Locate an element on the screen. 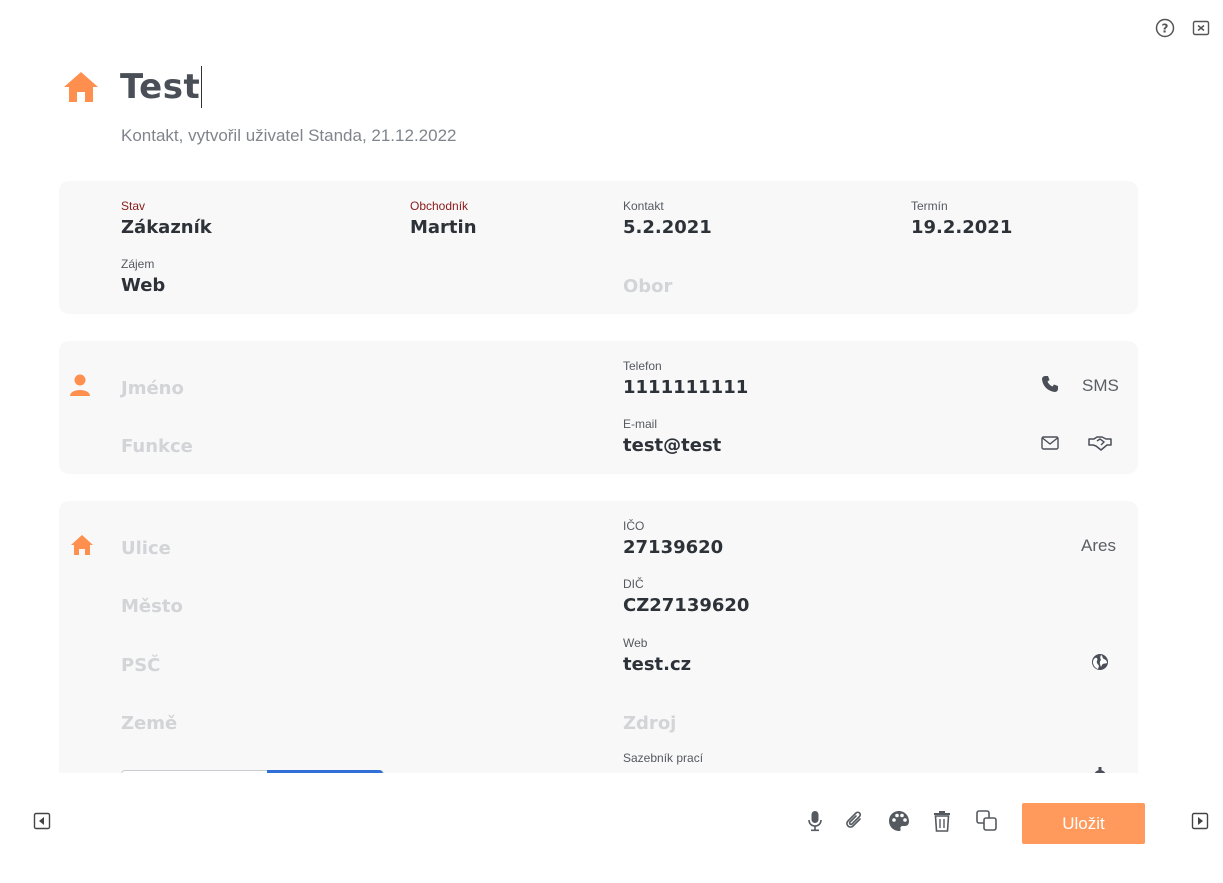 This screenshot has height=883, width=1223. kontakt-field: Kontakt 5.2.2021 is located at coordinates (667, 219).